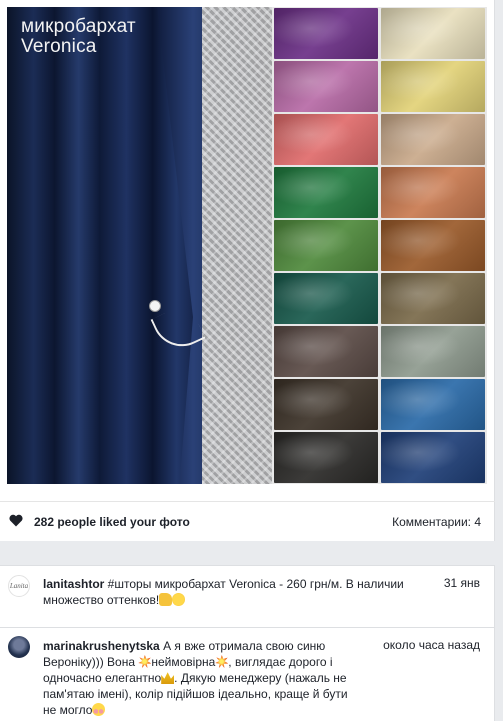 This screenshot has height=721, width=503. Describe the element at coordinates (166, 599) in the screenshot. I see `thumbs-up-icon` at that location.